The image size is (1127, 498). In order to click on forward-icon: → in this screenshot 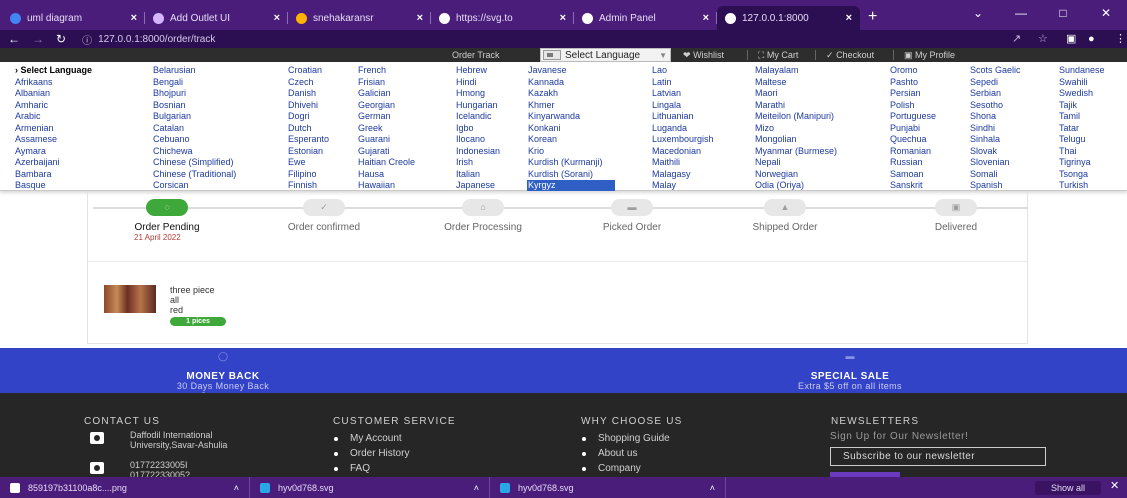, I will do `click(38, 39)`.